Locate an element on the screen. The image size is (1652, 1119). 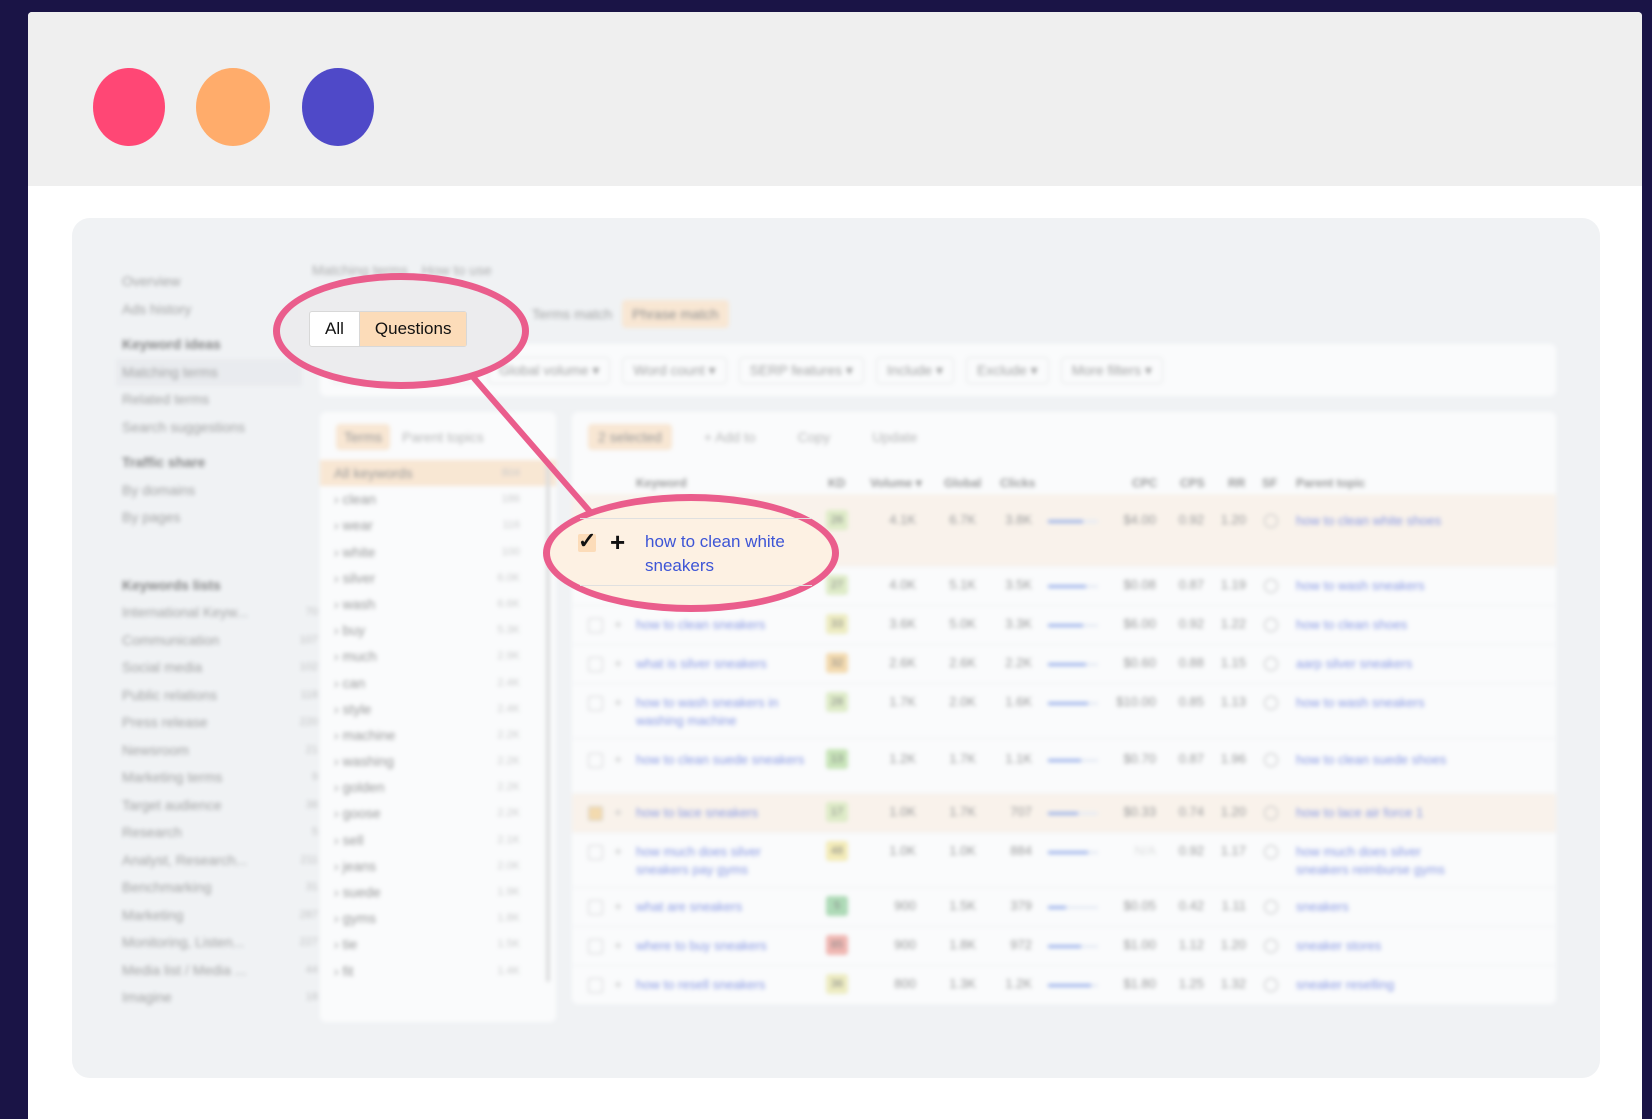
minimize-dot is located at coordinates (233, 107).